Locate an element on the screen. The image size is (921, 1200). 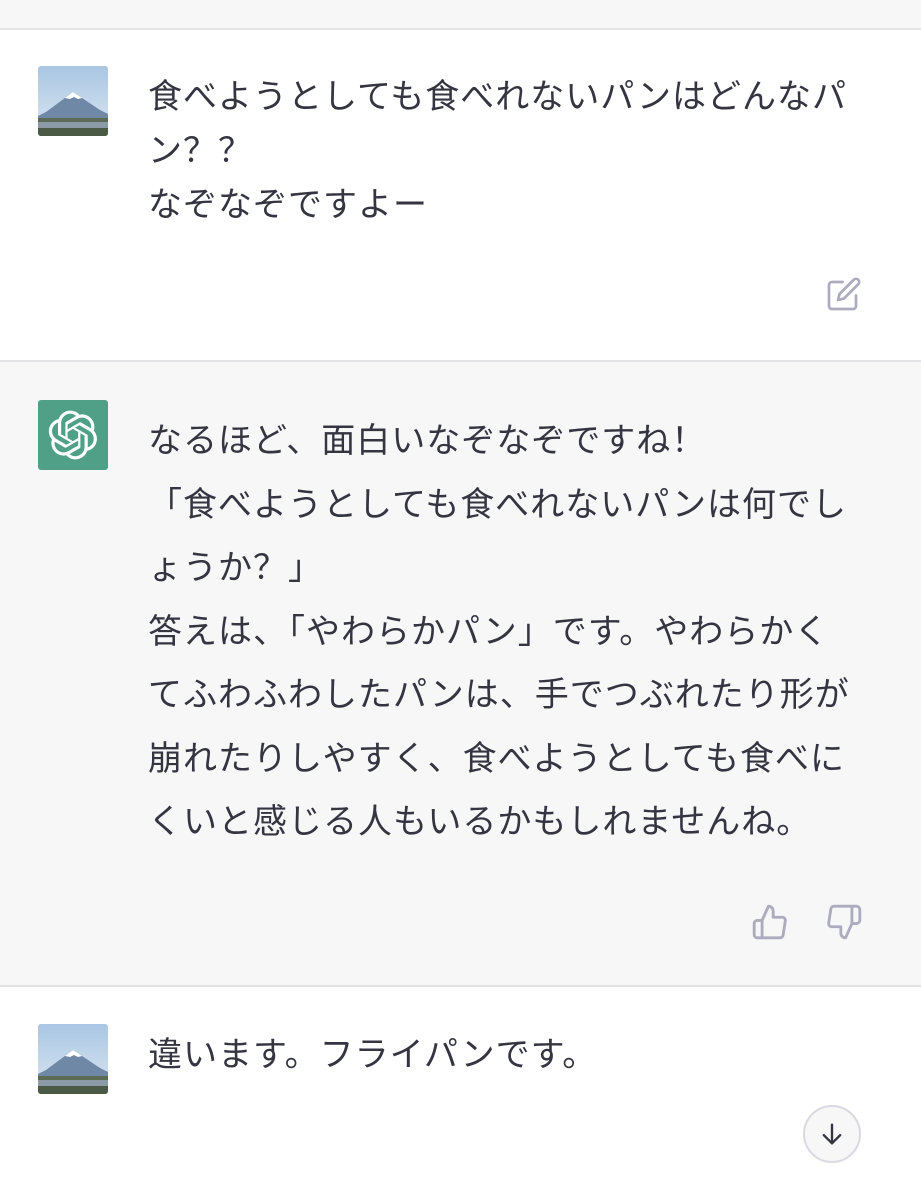
arrow-down-icon is located at coordinates (832, 1134).